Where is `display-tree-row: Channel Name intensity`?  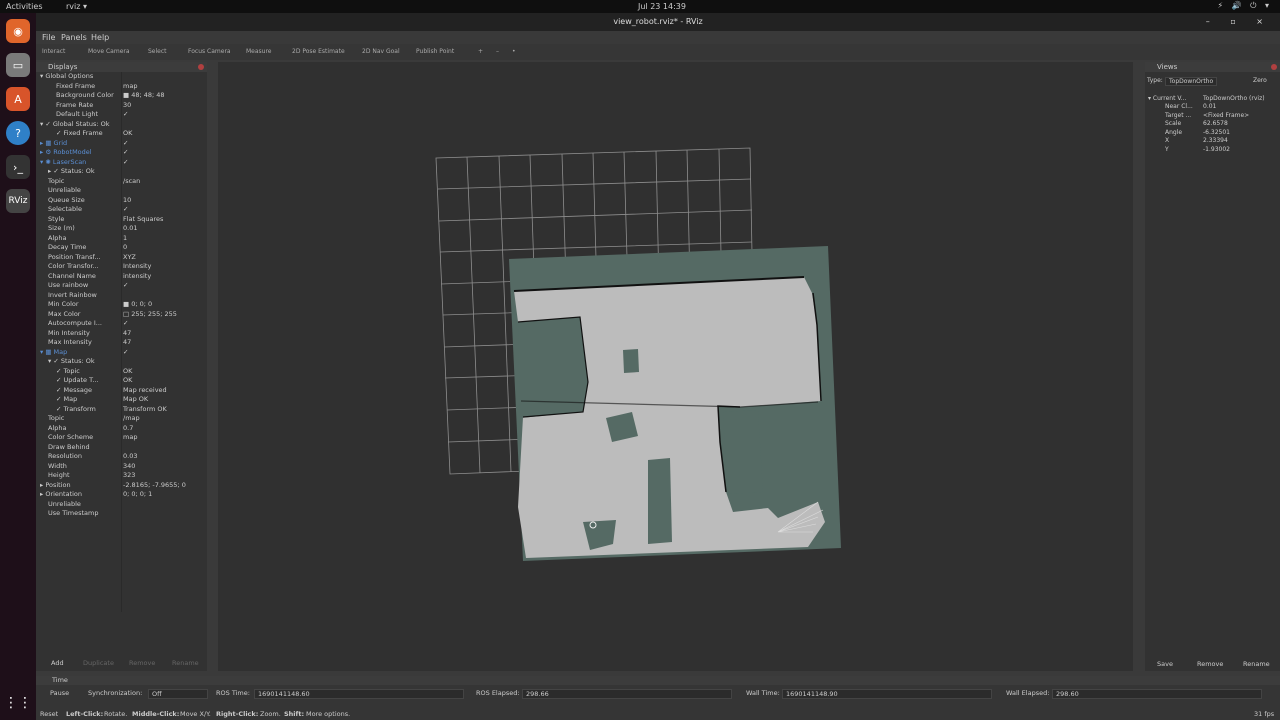 display-tree-row: Channel Name intensity is located at coordinates (121, 277).